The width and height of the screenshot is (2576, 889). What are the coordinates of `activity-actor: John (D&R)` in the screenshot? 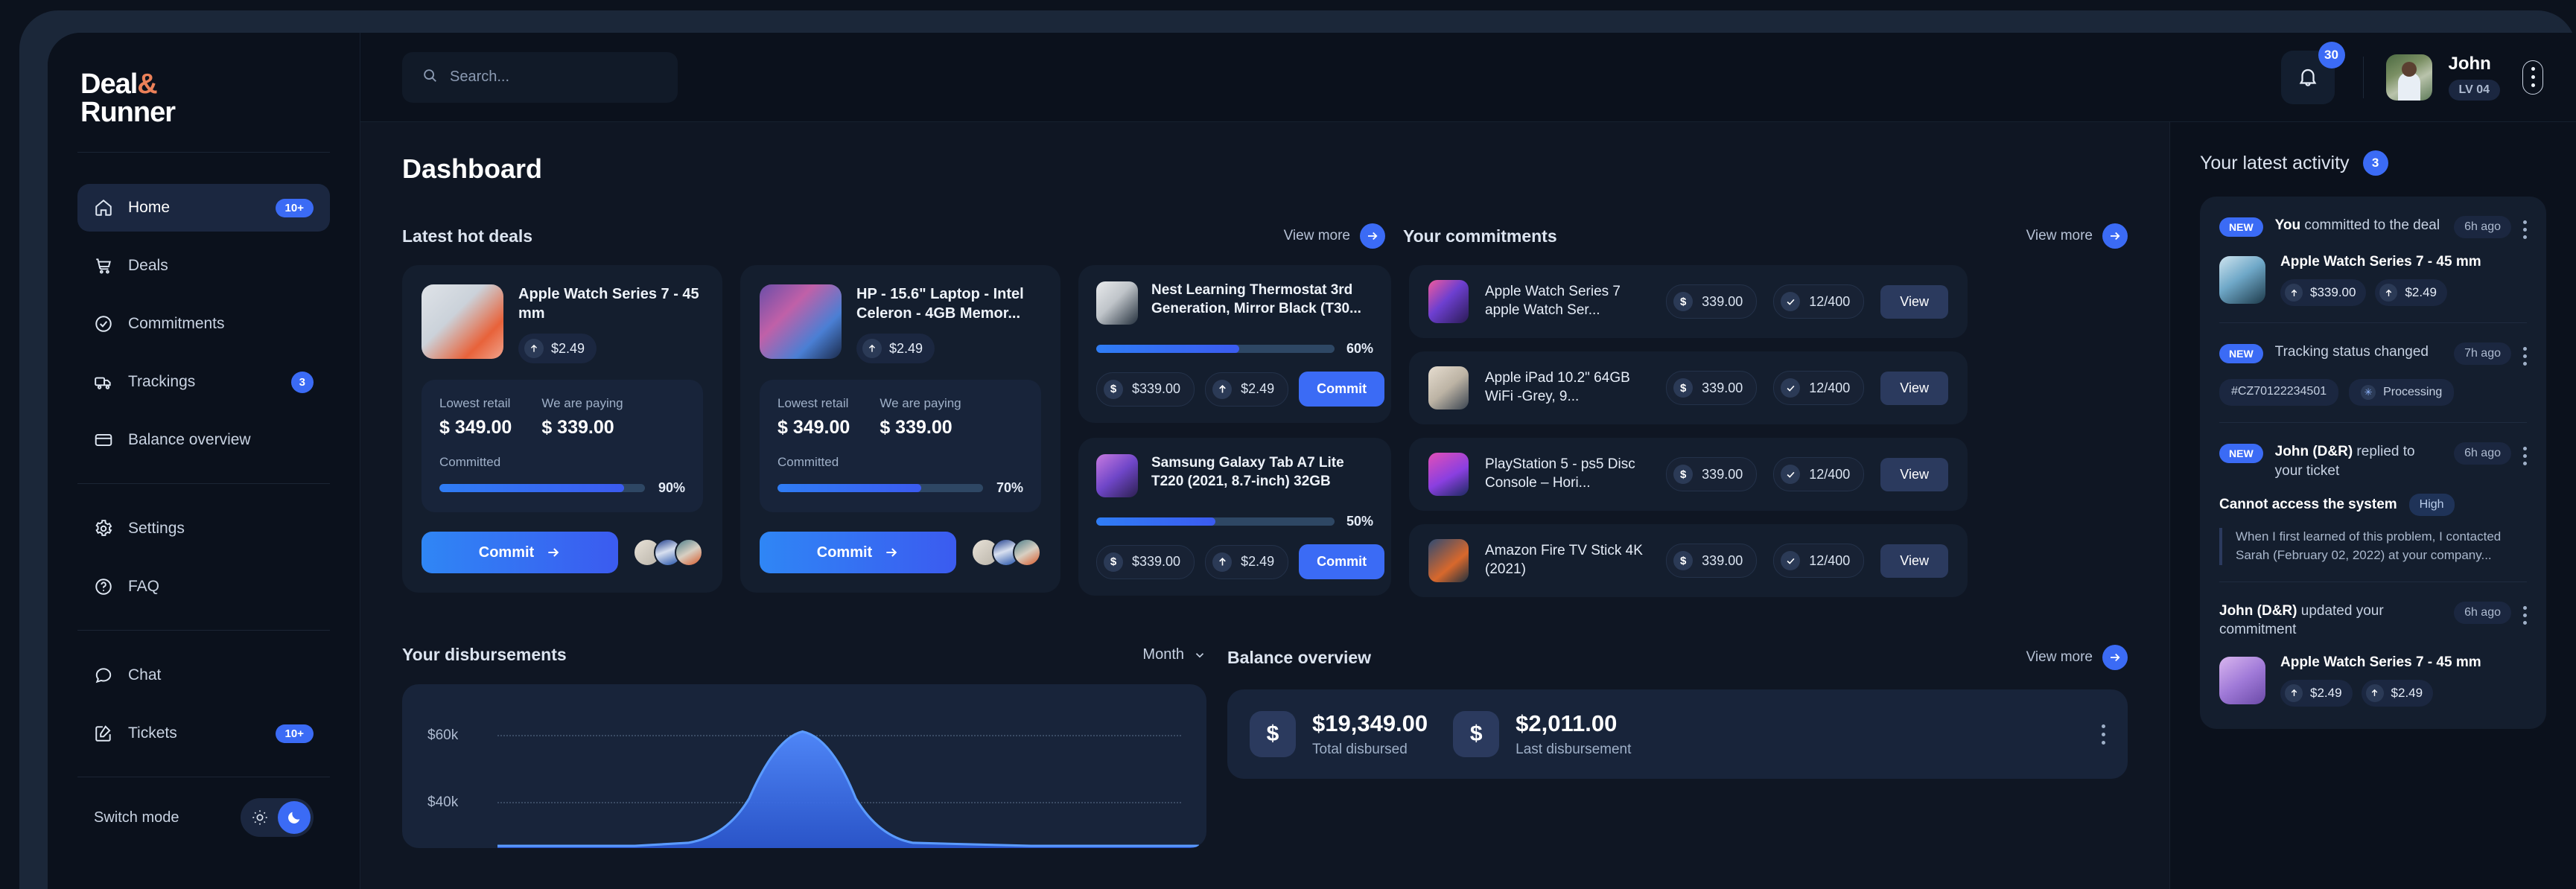 It's located at (2258, 610).